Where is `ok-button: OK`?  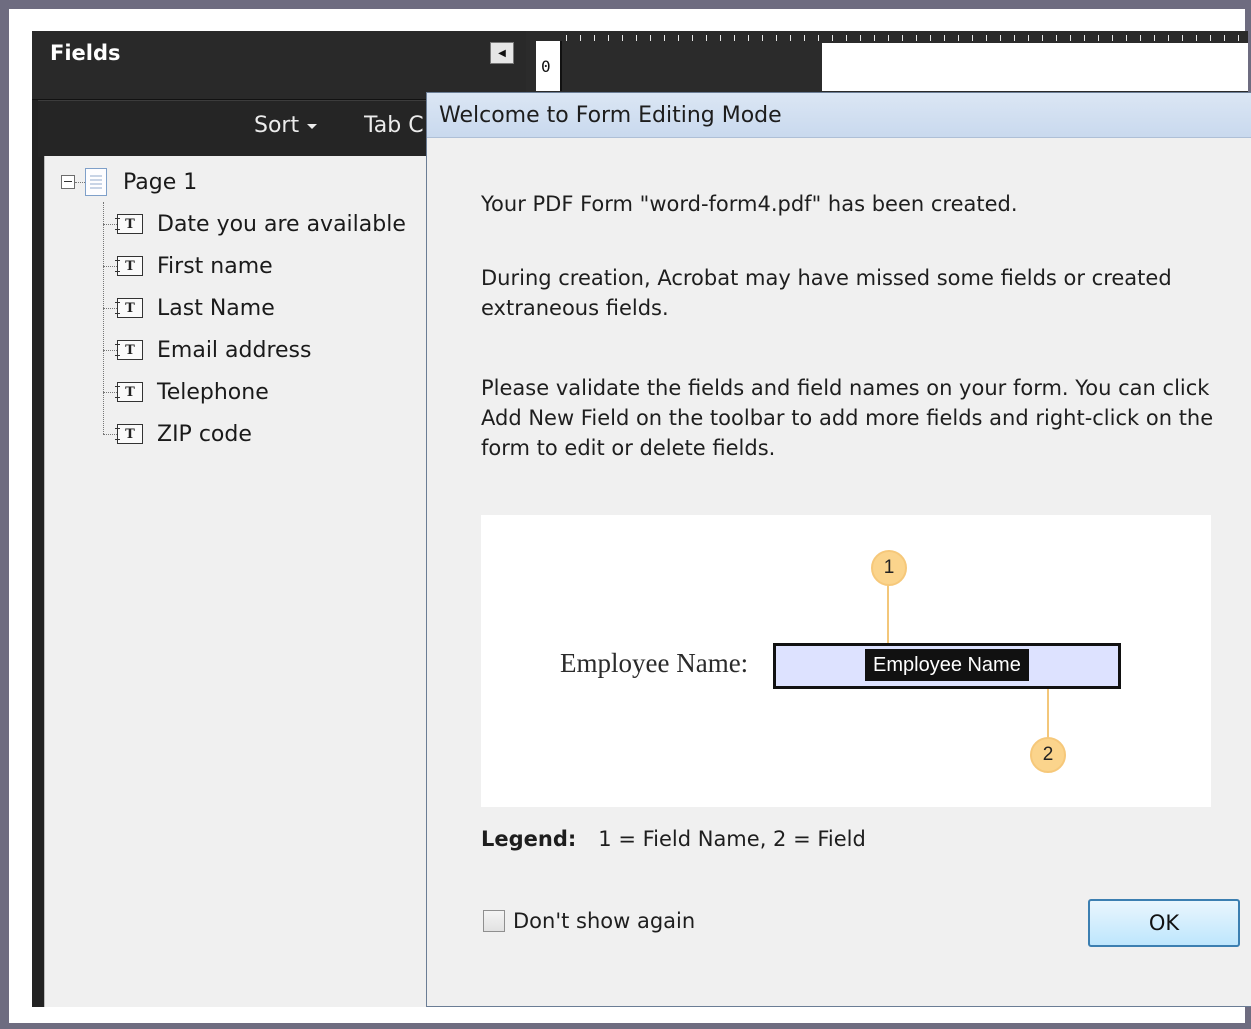 ok-button: OK is located at coordinates (1164, 923).